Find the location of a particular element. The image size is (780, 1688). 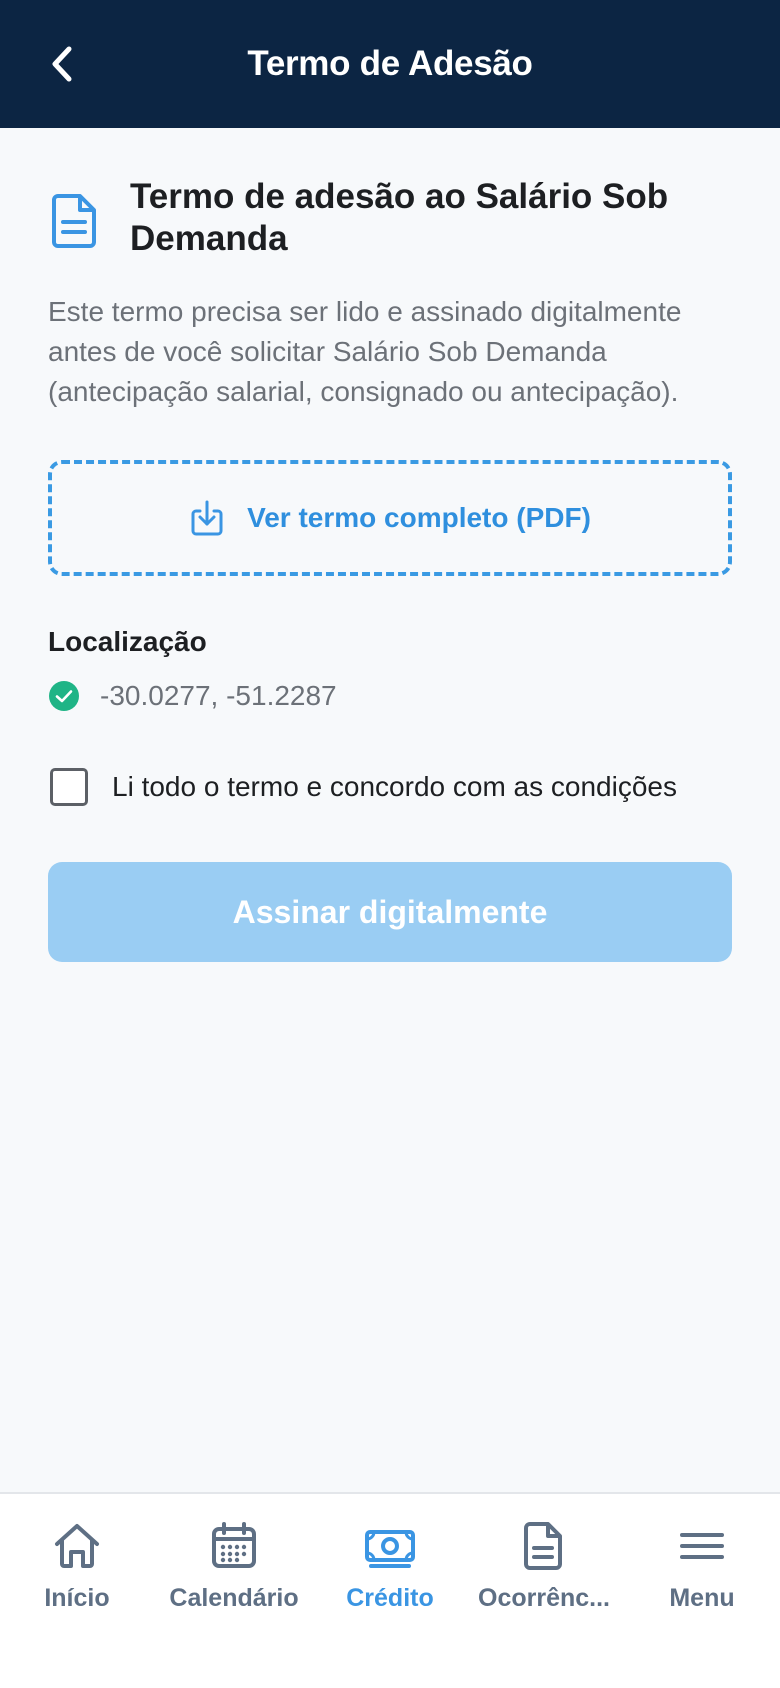

check-circle-icon is located at coordinates (64, 696).